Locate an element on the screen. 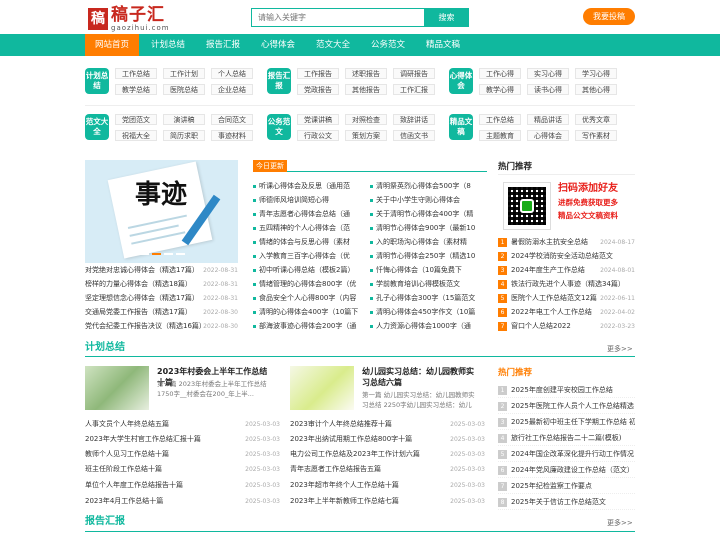 The height and width of the screenshot is (540, 720). category-link: 演讲稿 is located at coordinates (184, 119).